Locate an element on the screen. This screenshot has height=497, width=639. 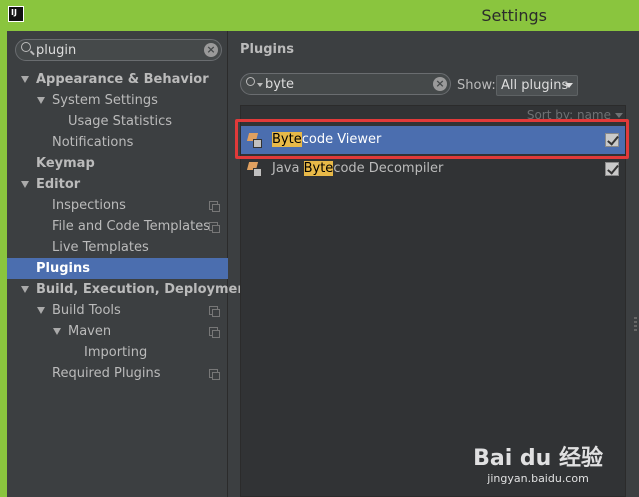
tree-item-label: Build Tools is located at coordinates (86, 310).